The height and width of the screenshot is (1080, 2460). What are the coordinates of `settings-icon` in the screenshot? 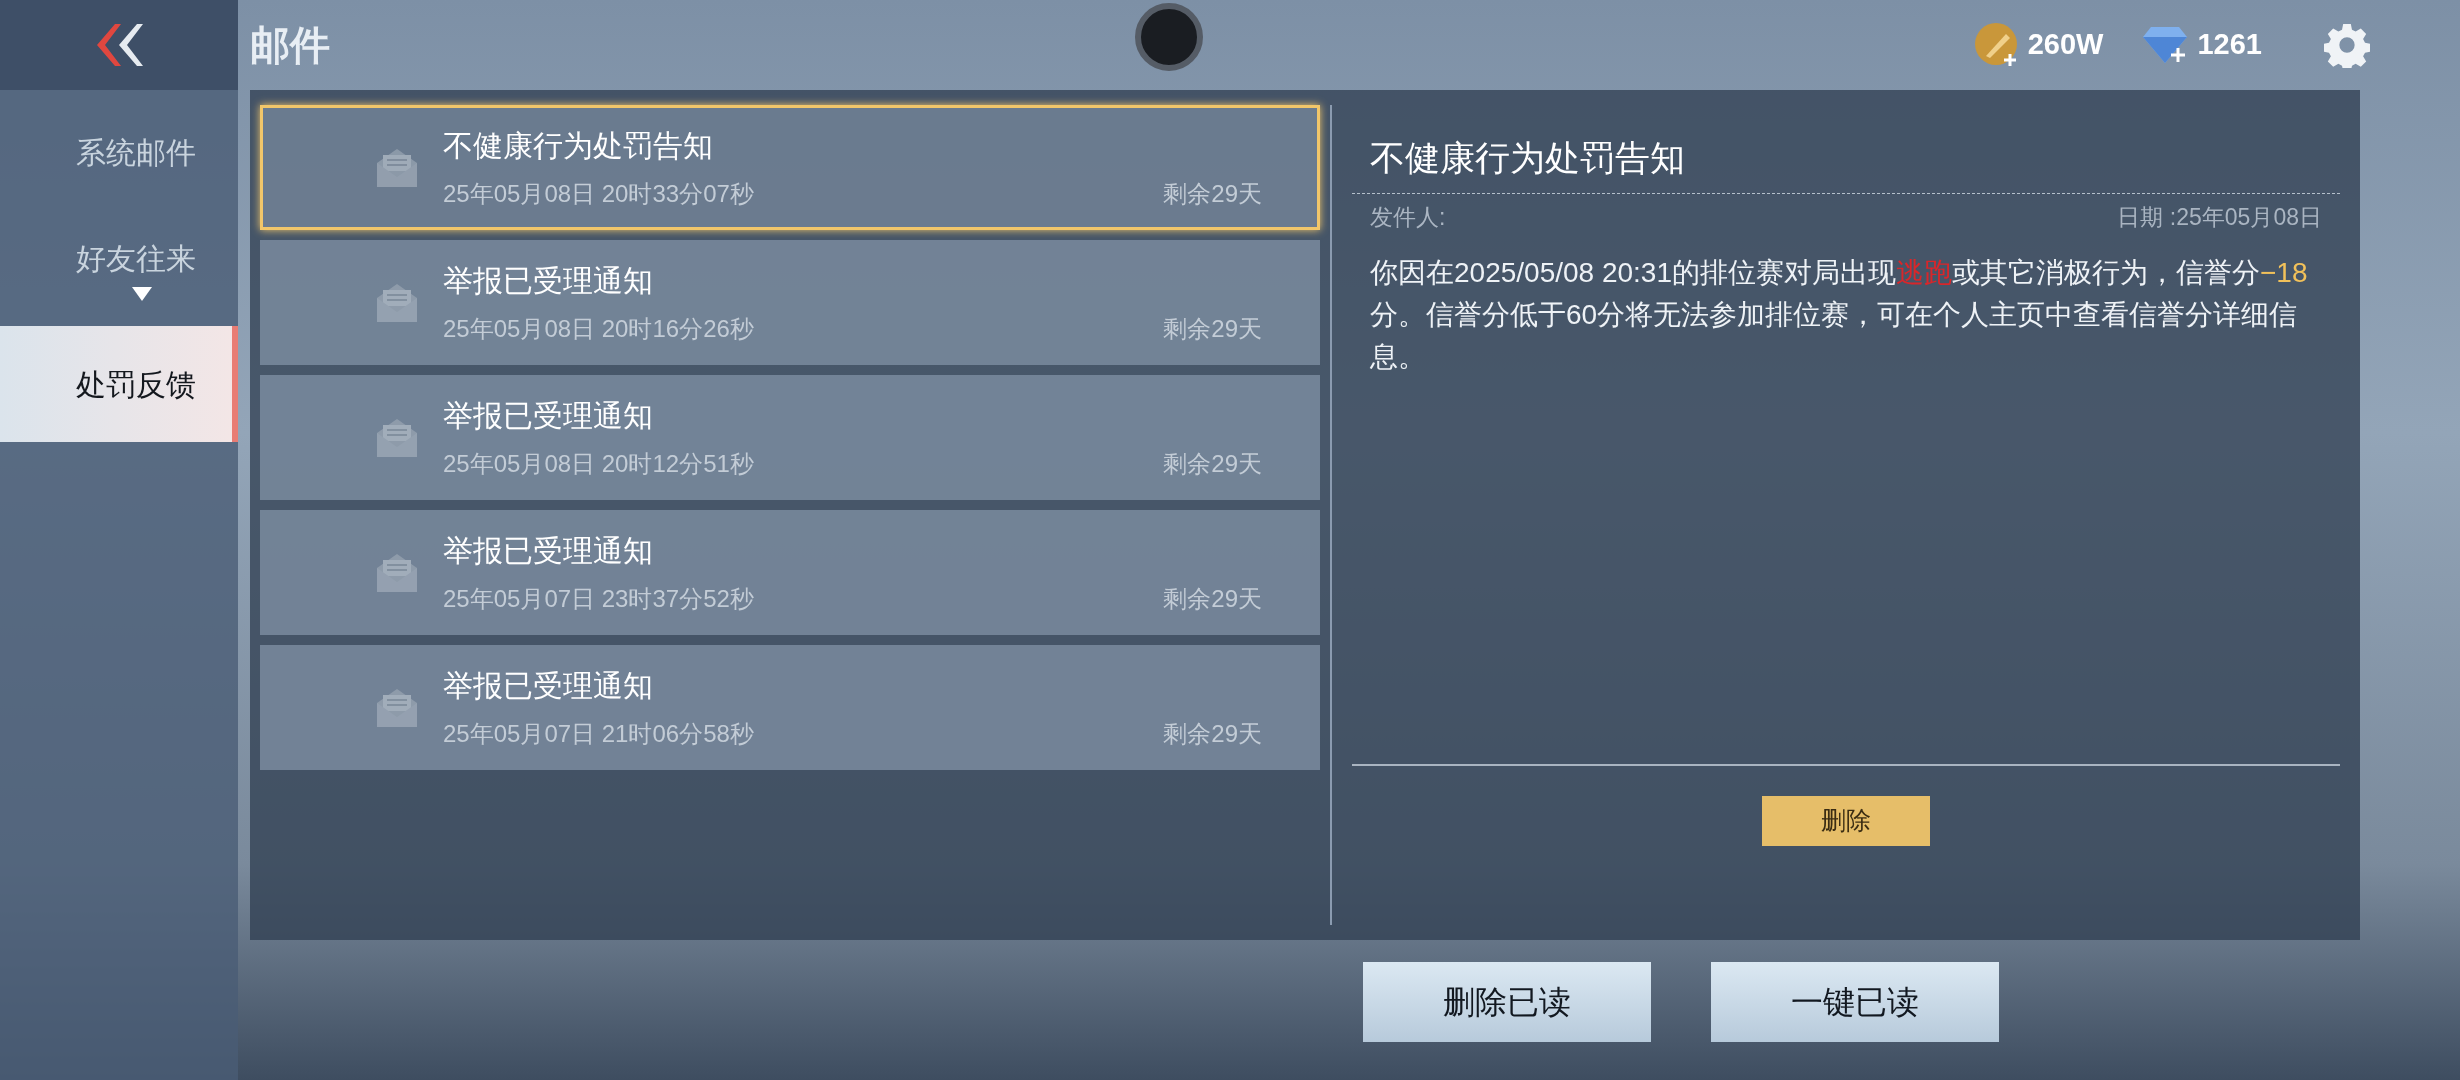 It's located at (2347, 45).